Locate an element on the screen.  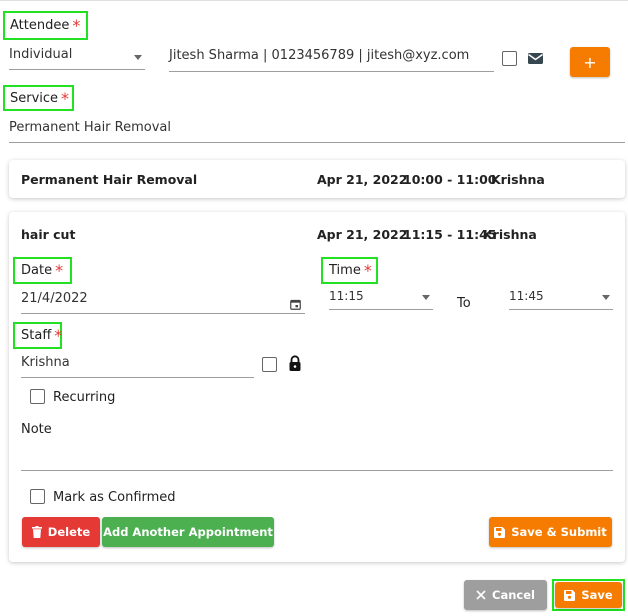
add-attendee-button: + is located at coordinates (590, 62).